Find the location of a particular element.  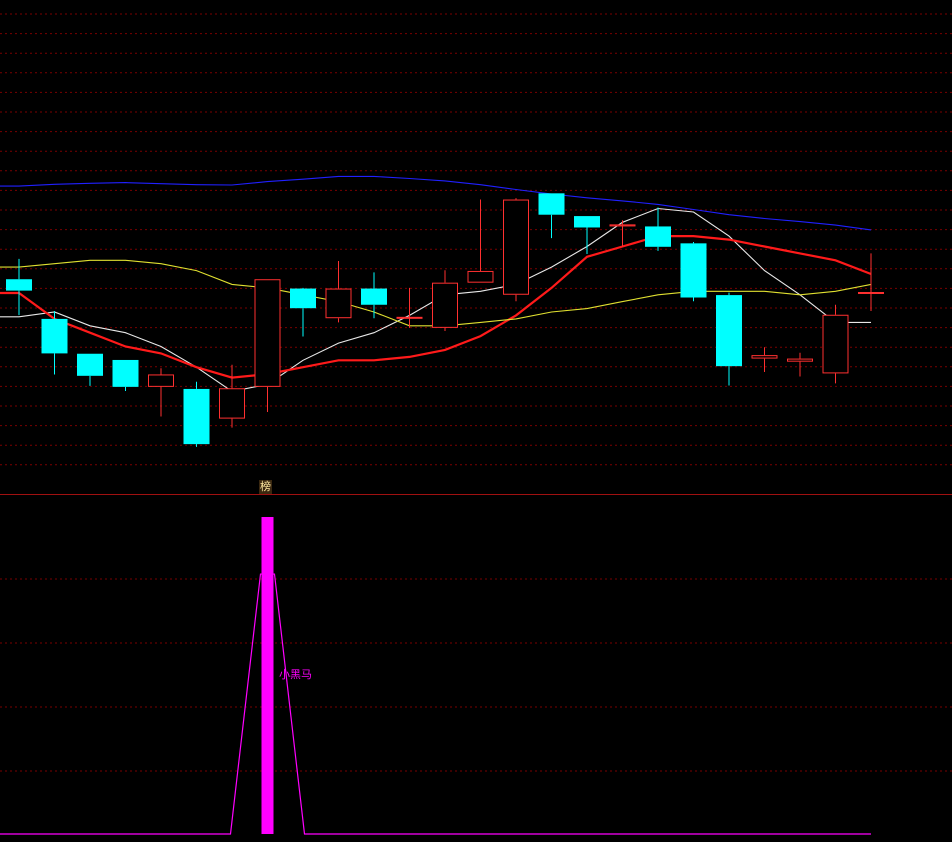

moving-average-blue is located at coordinates (436, 203).